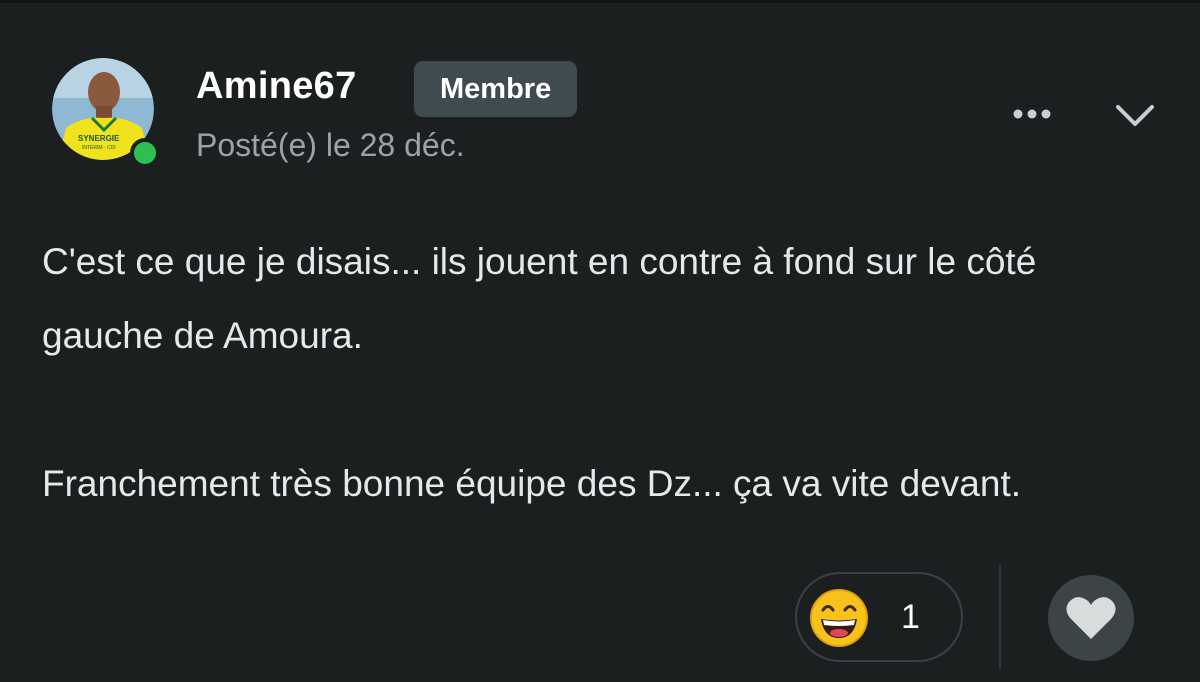 The height and width of the screenshot is (682, 1200). What do you see at coordinates (276, 86) in the screenshot?
I see `author-name: Amine67` at bounding box center [276, 86].